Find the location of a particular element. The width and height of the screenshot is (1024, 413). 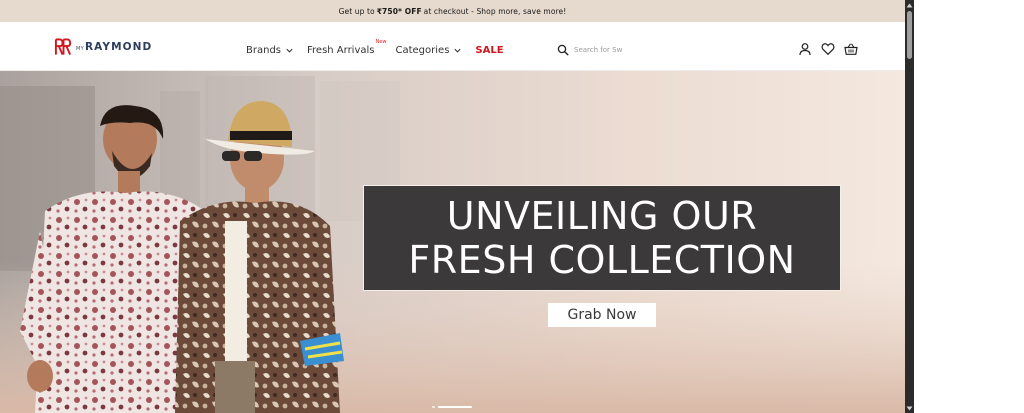

announcement-highlight: ₹750* OFF is located at coordinates (399, 11).